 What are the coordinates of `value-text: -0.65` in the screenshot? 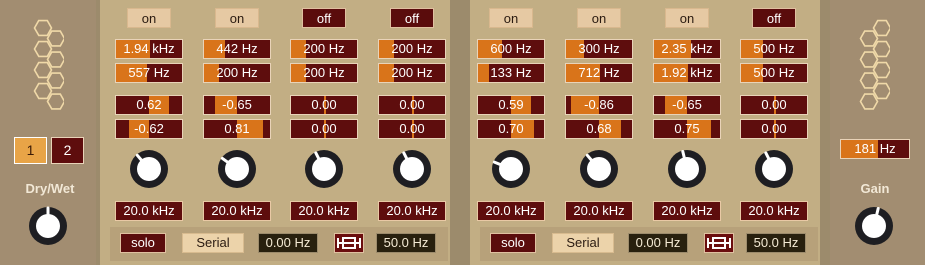 It's located at (237, 104).